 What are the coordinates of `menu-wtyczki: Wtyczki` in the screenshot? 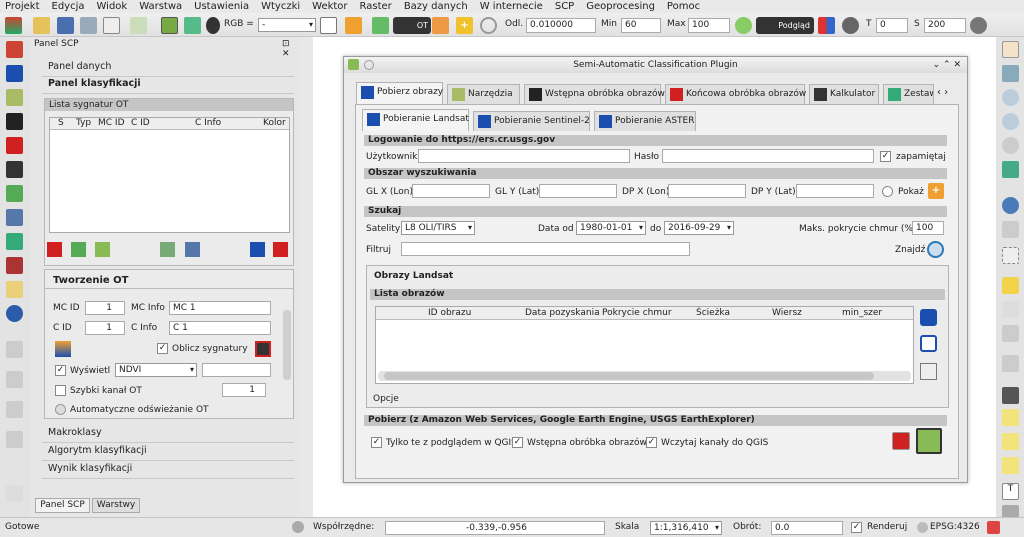 It's located at (280, 7).